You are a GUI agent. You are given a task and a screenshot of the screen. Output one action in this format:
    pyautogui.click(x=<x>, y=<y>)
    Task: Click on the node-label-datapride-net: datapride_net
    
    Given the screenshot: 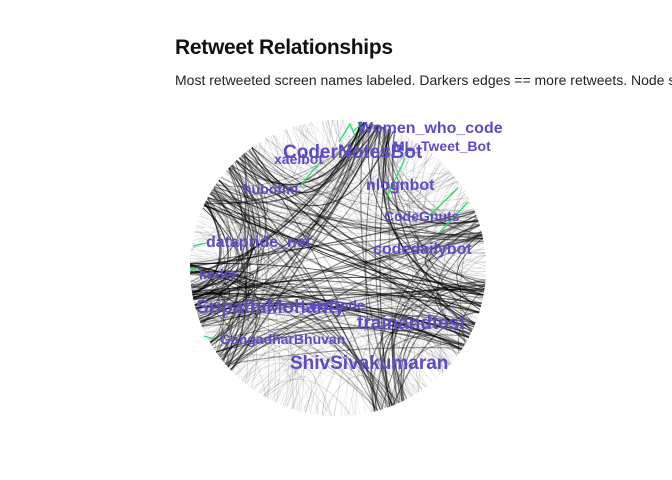 What is the action you would take?
    pyautogui.click(x=259, y=242)
    